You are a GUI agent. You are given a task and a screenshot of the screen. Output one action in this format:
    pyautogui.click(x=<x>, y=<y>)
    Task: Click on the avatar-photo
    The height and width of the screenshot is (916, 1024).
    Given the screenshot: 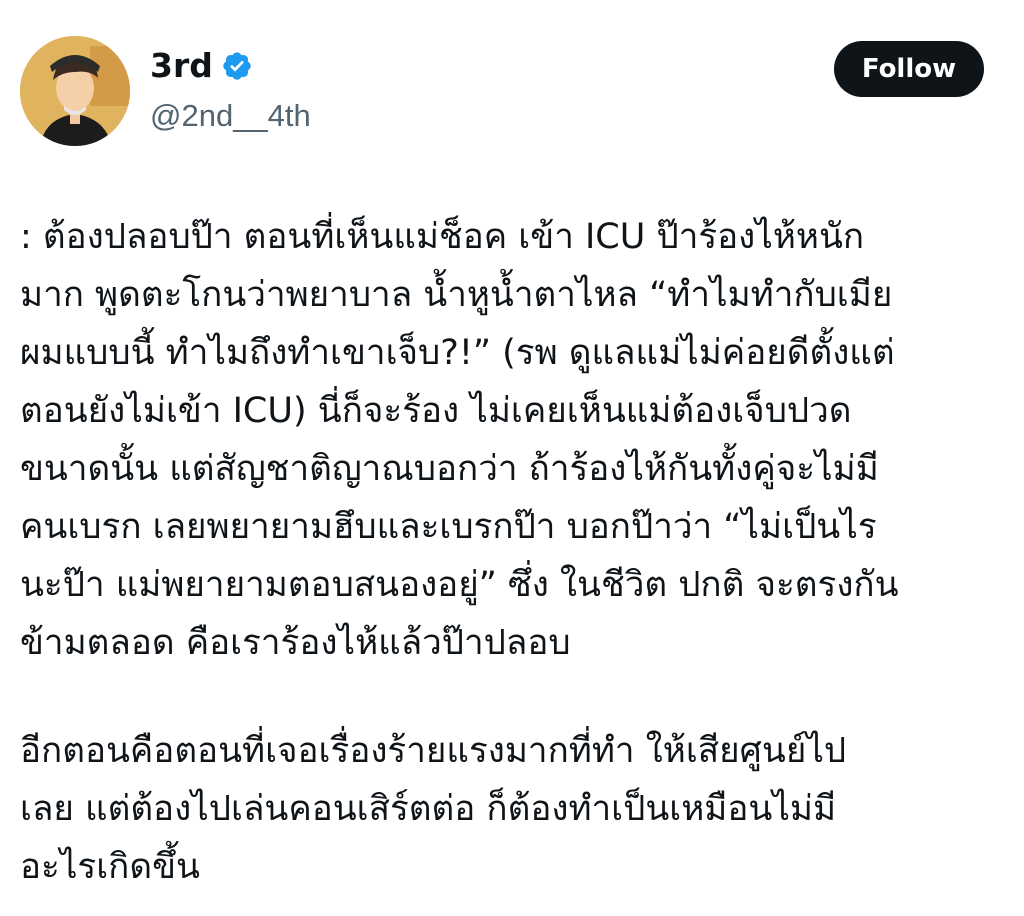 What is the action you would take?
    pyautogui.click(x=75, y=91)
    